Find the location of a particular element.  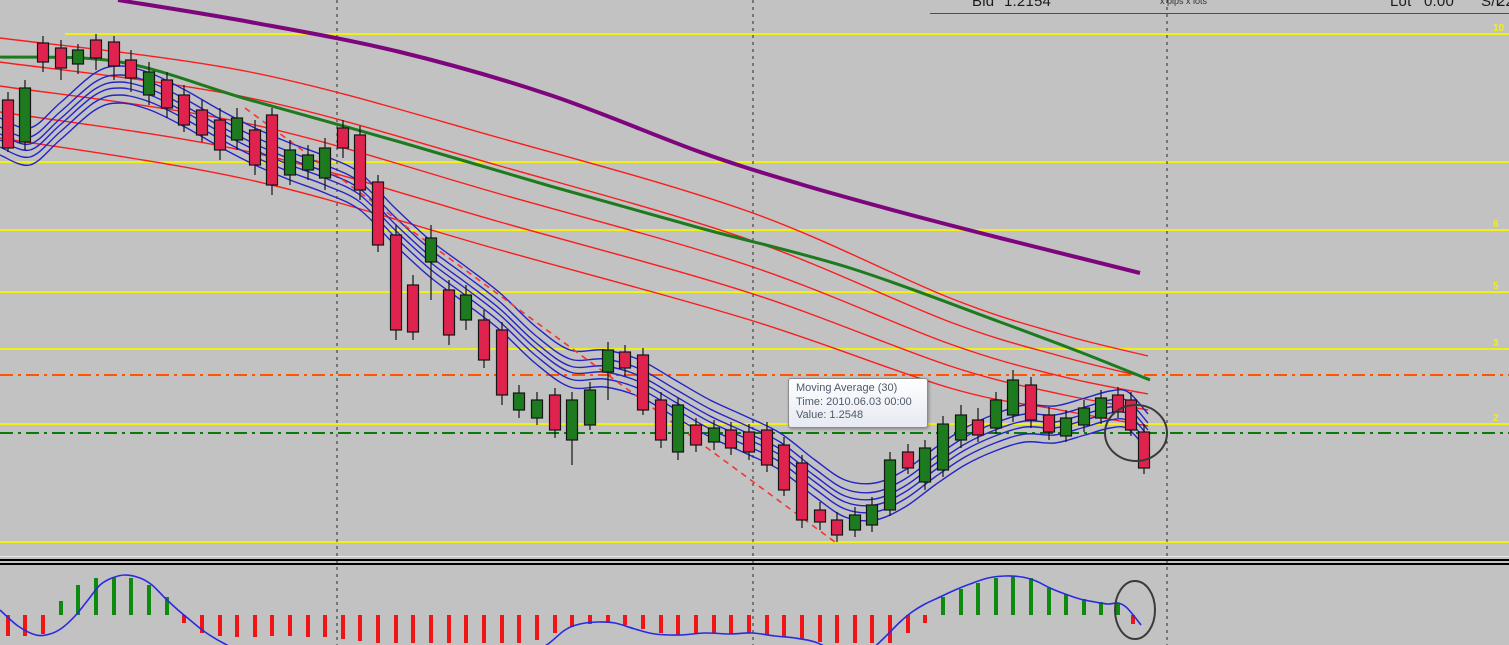

oscillator-panel is located at coordinates (571, 609).